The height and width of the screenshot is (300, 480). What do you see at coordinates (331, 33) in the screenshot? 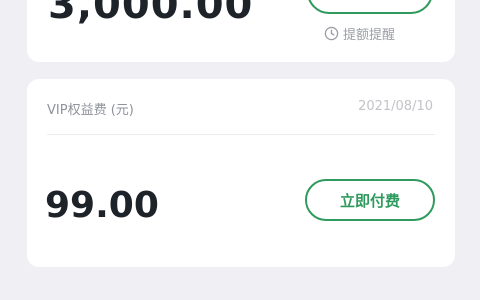
I see `clock-icon` at bounding box center [331, 33].